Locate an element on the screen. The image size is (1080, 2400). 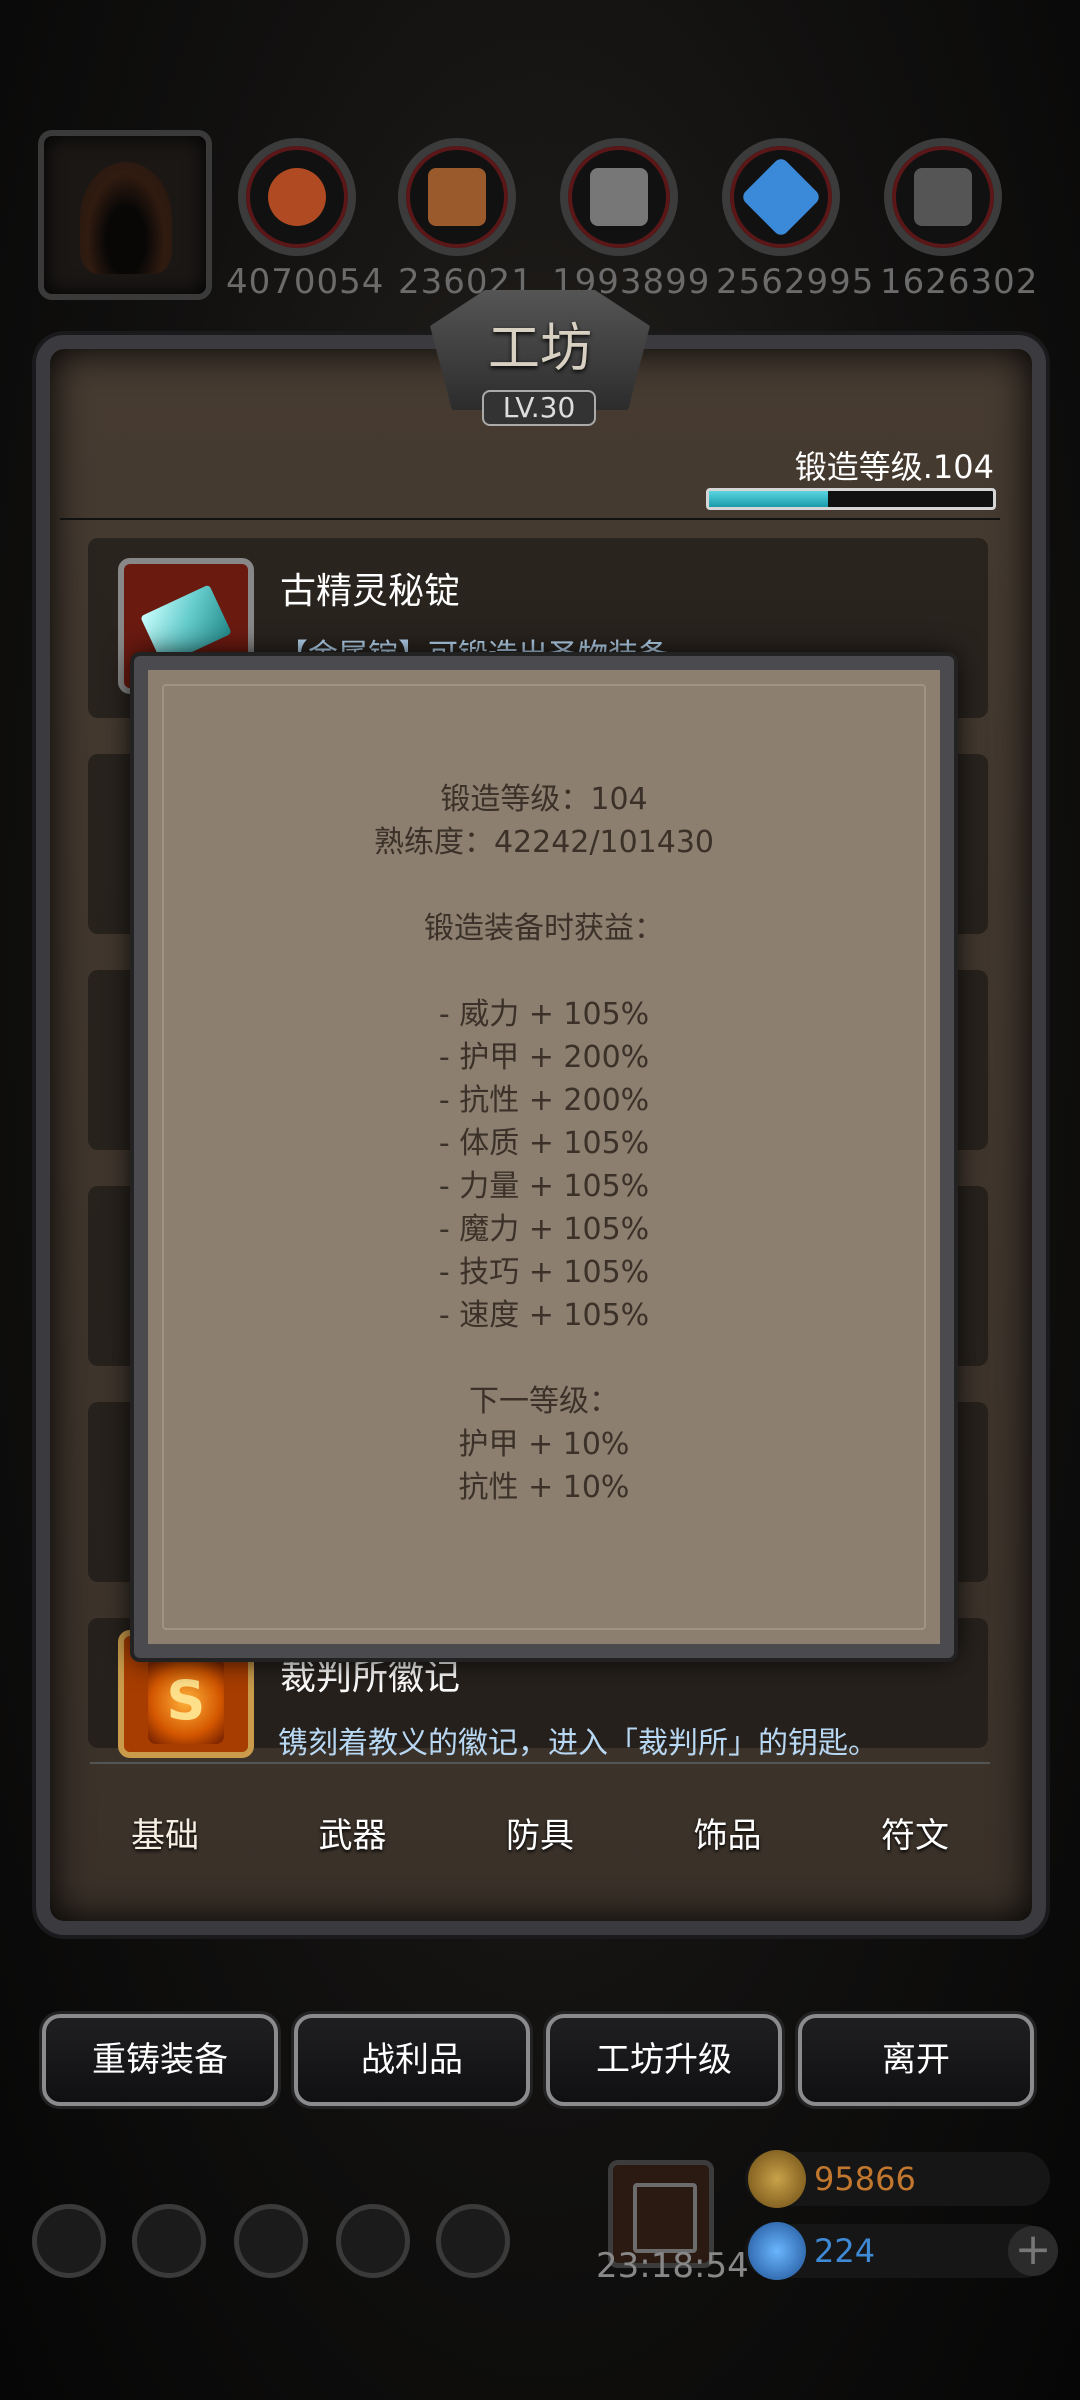
ingot-icon is located at coordinates (186, 625).